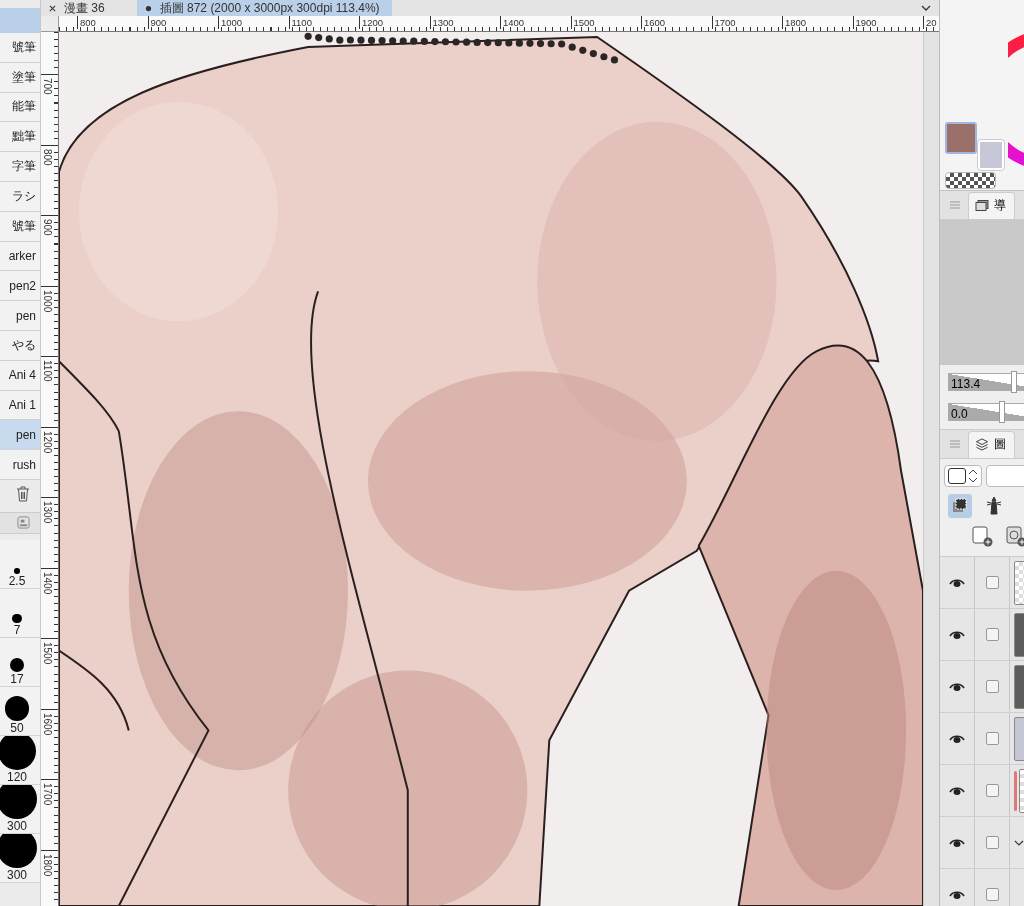 This screenshot has height=906, width=1024. What do you see at coordinates (79, 8) in the screenshot?
I see `document-tab: 漫畫 36` at bounding box center [79, 8].